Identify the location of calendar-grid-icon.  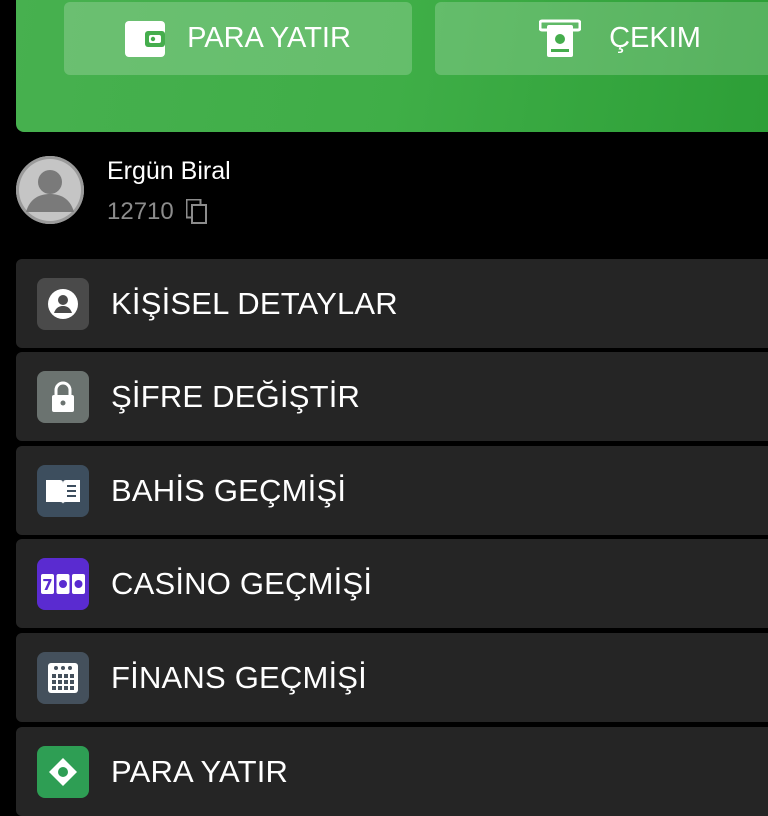
(63, 677).